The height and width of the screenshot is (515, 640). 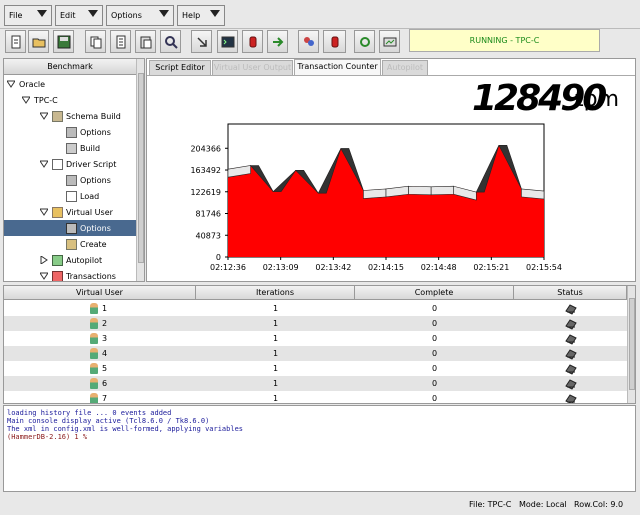 What do you see at coordinates (28, 15) in the screenshot?
I see `menu-file: File` at bounding box center [28, 15].